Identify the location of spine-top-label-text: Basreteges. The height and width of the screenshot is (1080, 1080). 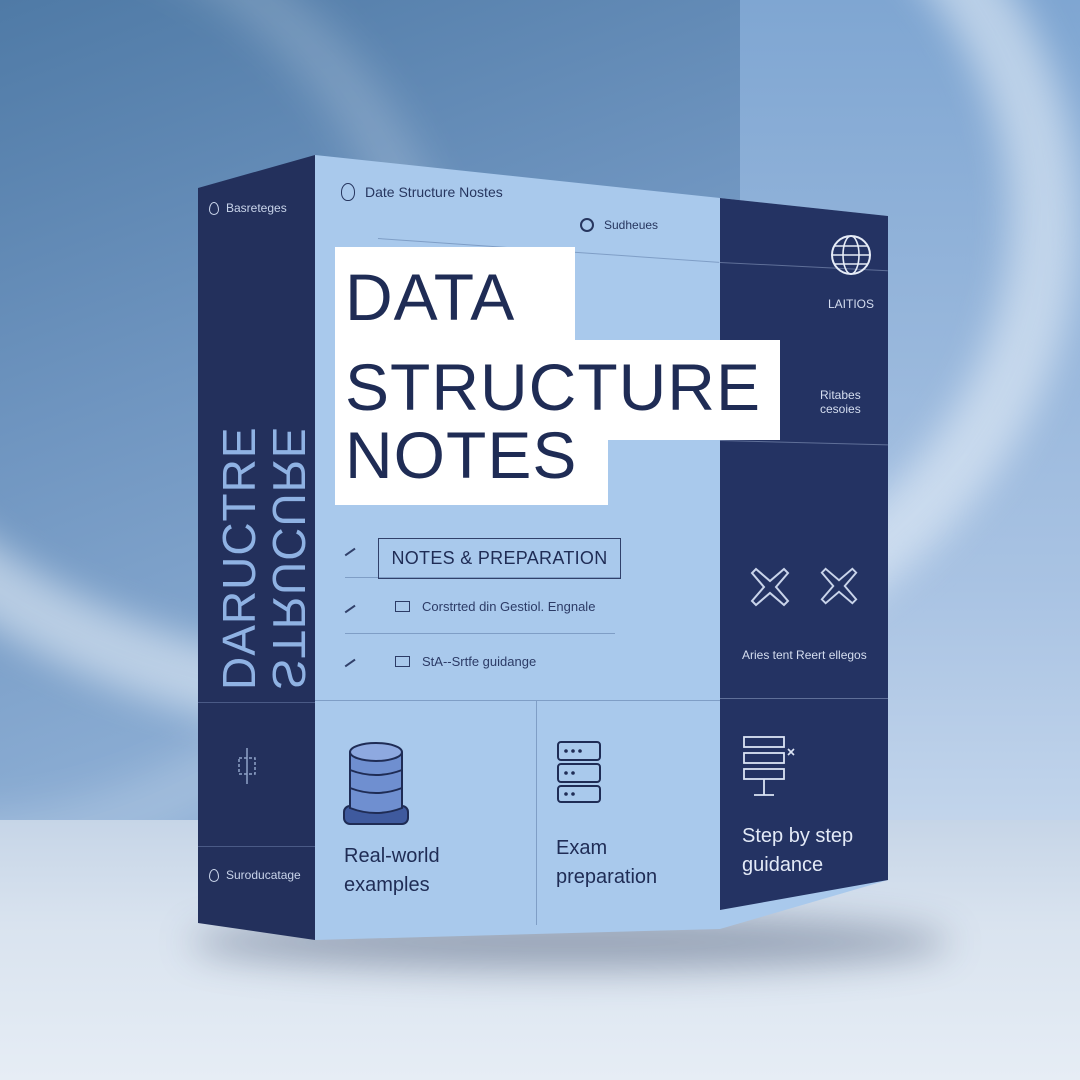
(256, 208).